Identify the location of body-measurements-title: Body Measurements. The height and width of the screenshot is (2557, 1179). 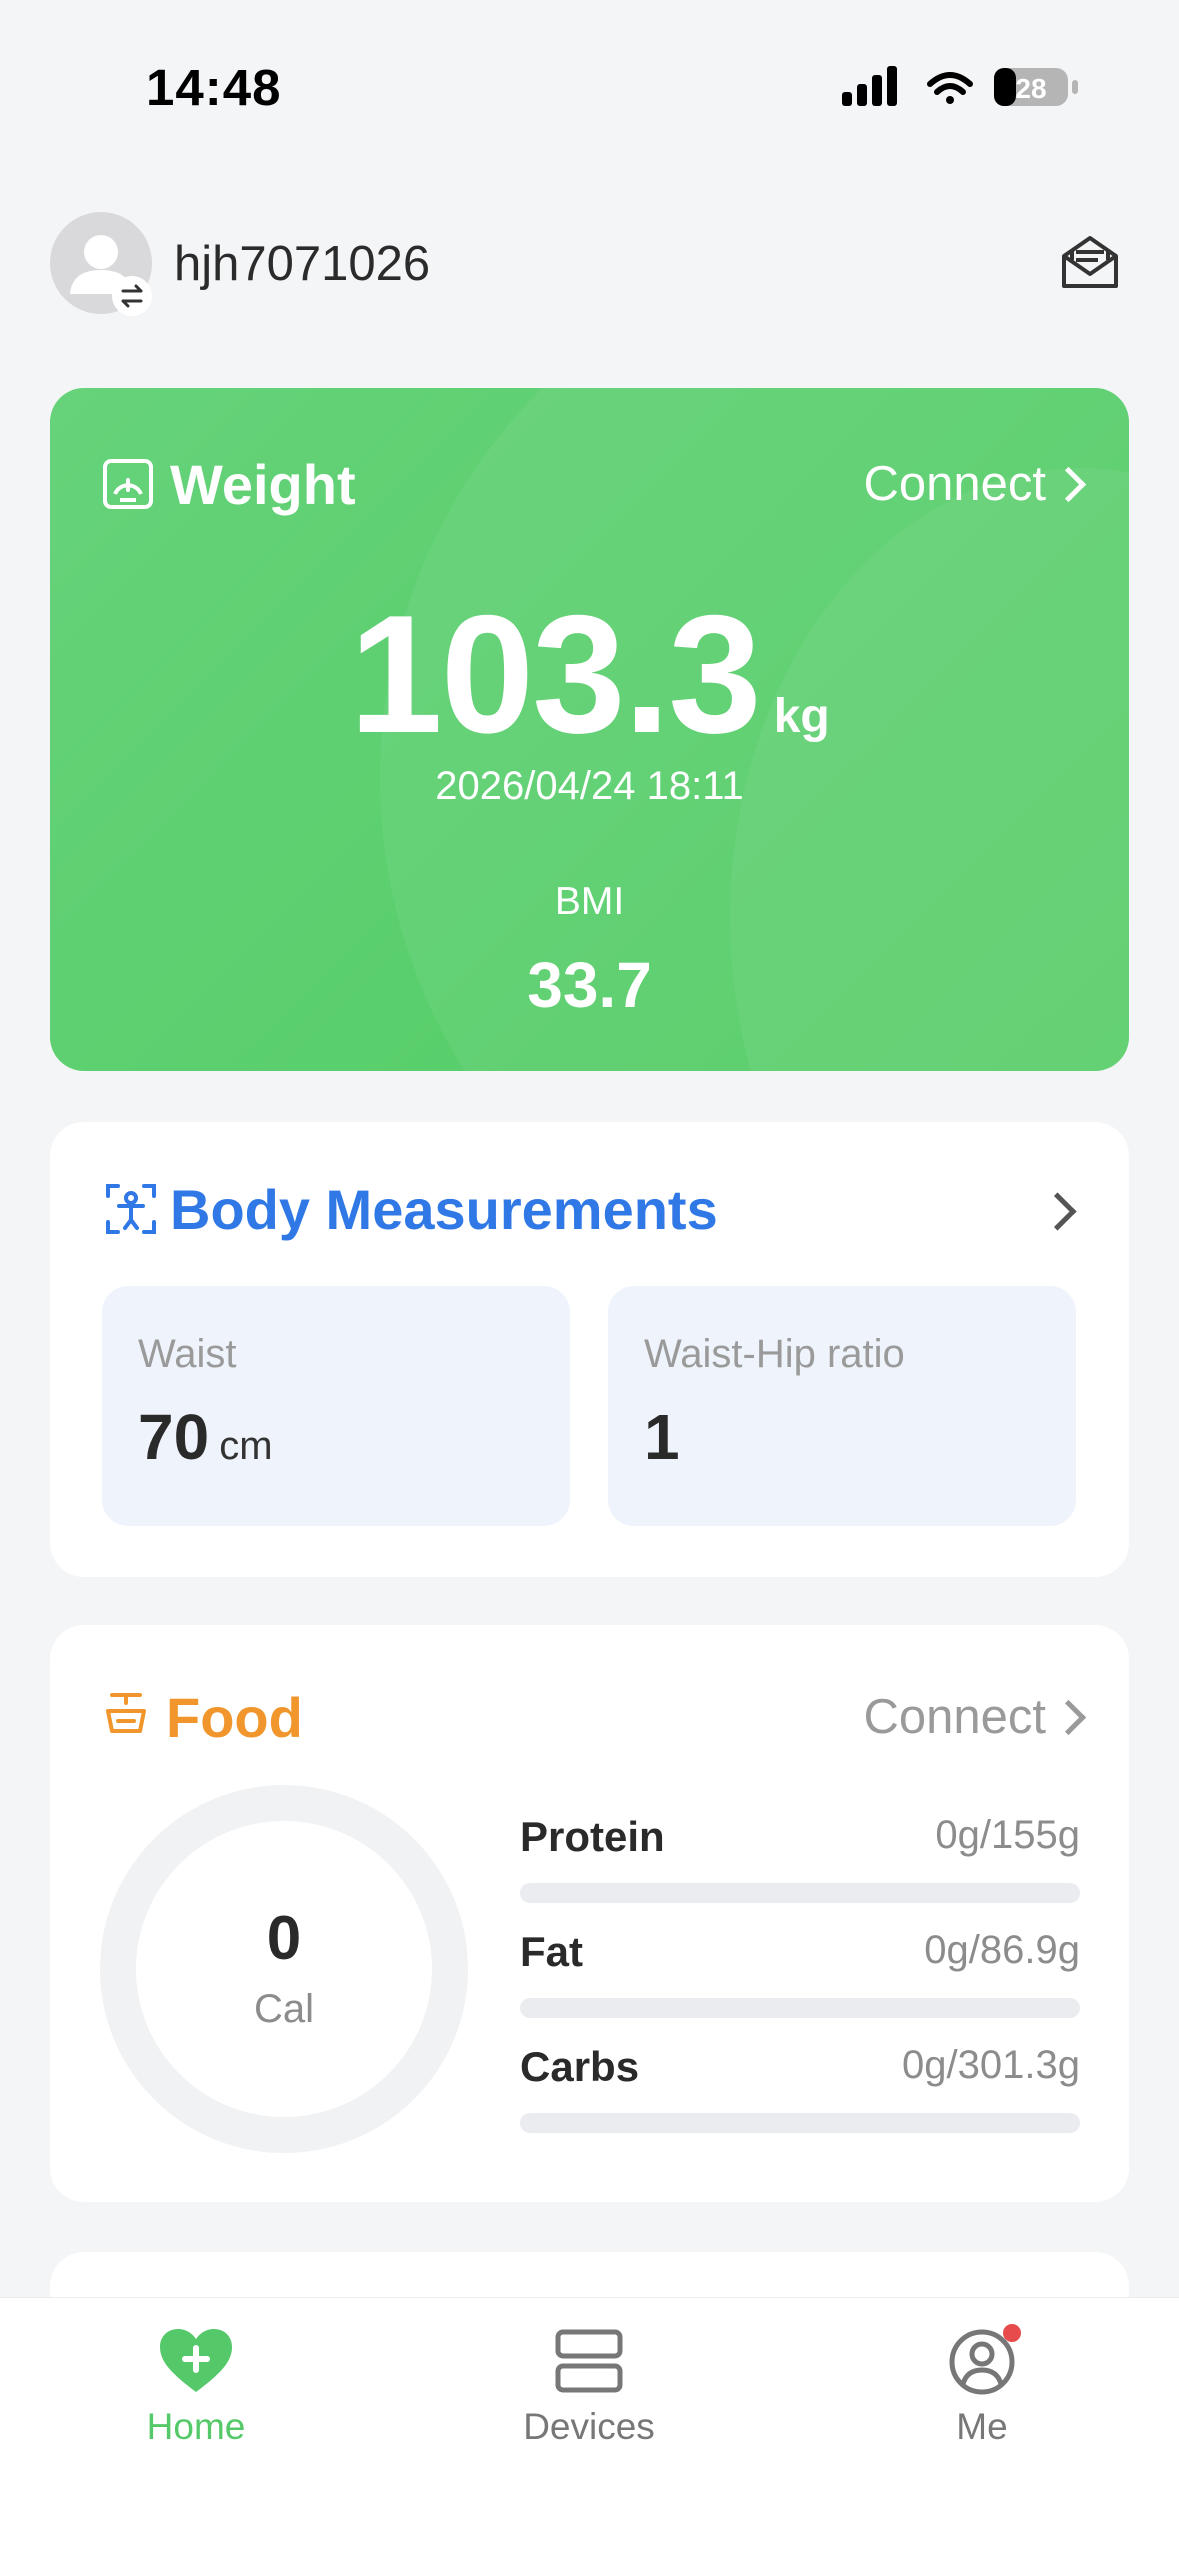
(444, 1209).